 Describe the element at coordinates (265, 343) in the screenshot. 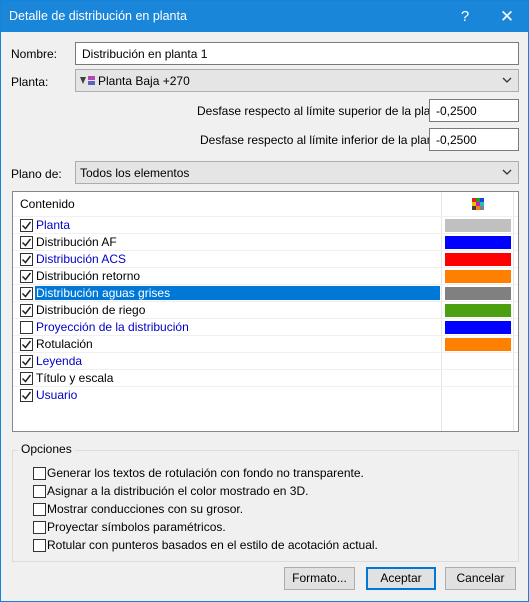

I see `list-item: Rotulación` at that location.